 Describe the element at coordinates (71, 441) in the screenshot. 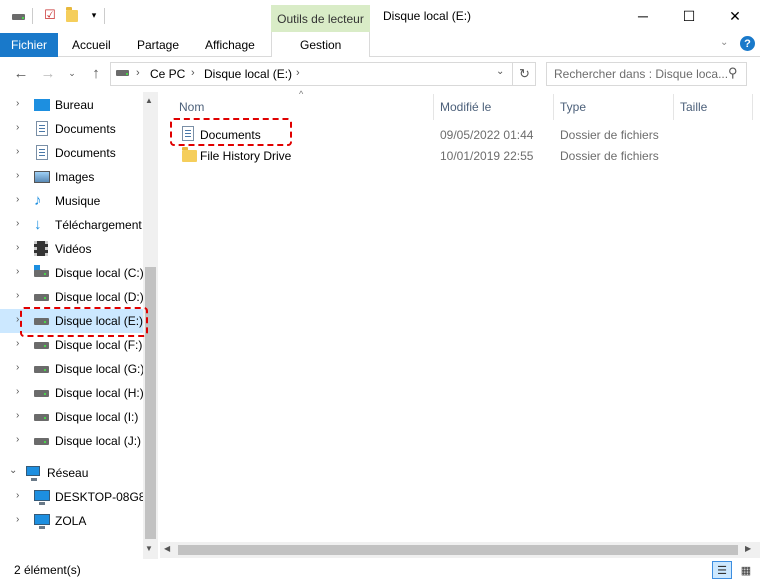

I see `nav-item-disque-j: › Disque local (J:)` at that location.